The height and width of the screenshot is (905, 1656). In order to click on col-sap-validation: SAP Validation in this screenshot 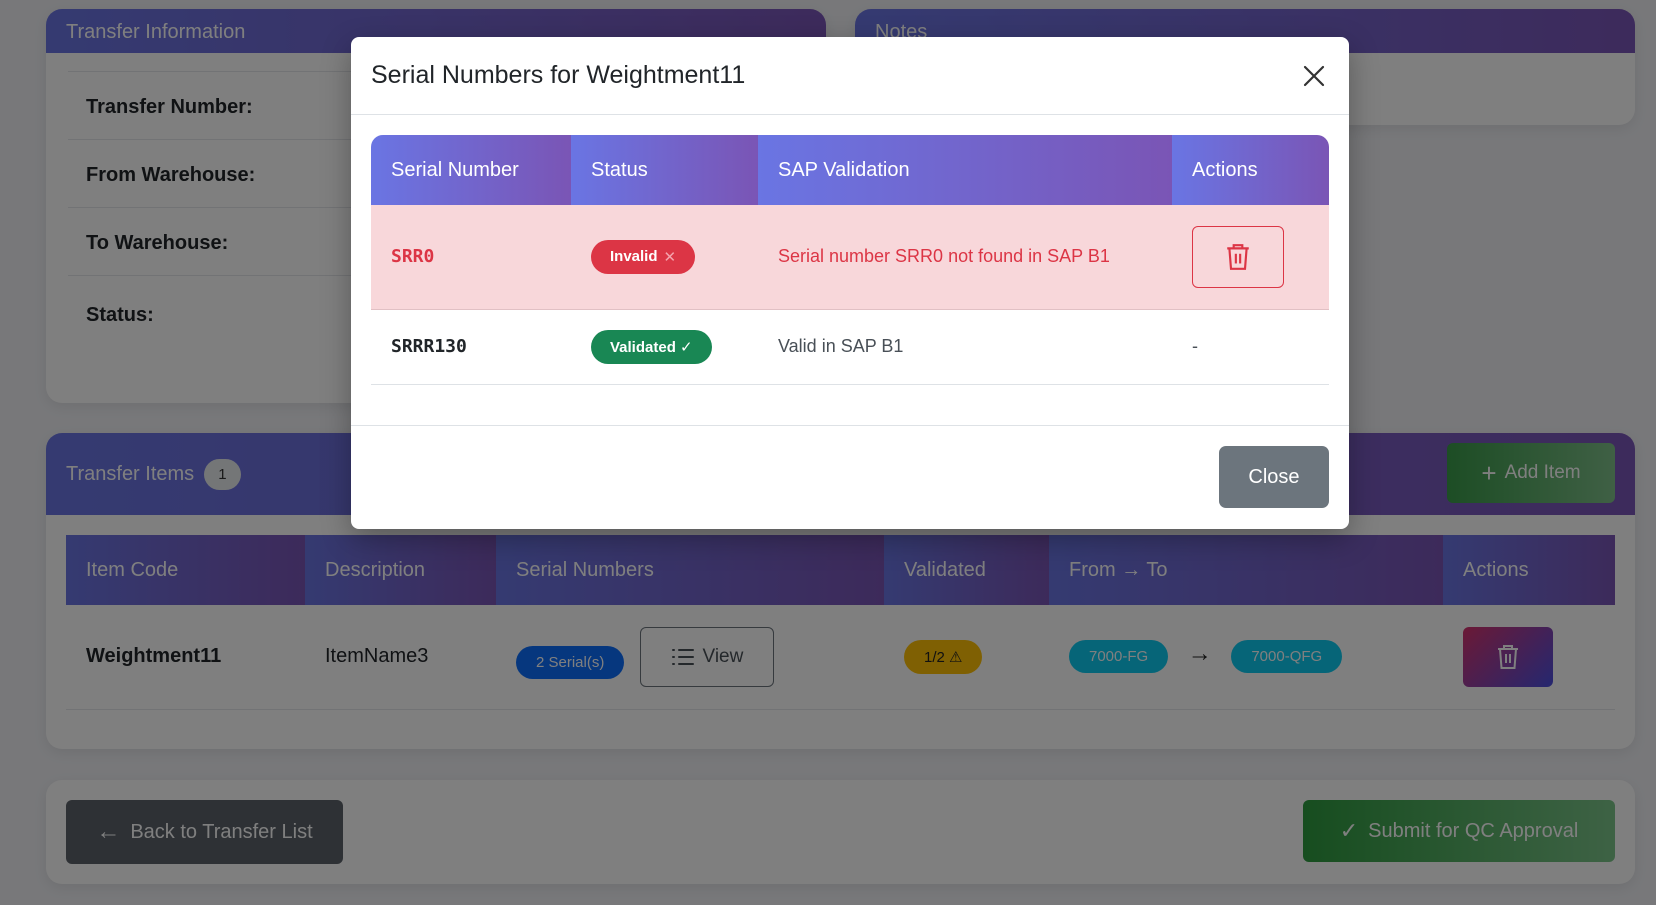, I will do `click(965, 170)`.